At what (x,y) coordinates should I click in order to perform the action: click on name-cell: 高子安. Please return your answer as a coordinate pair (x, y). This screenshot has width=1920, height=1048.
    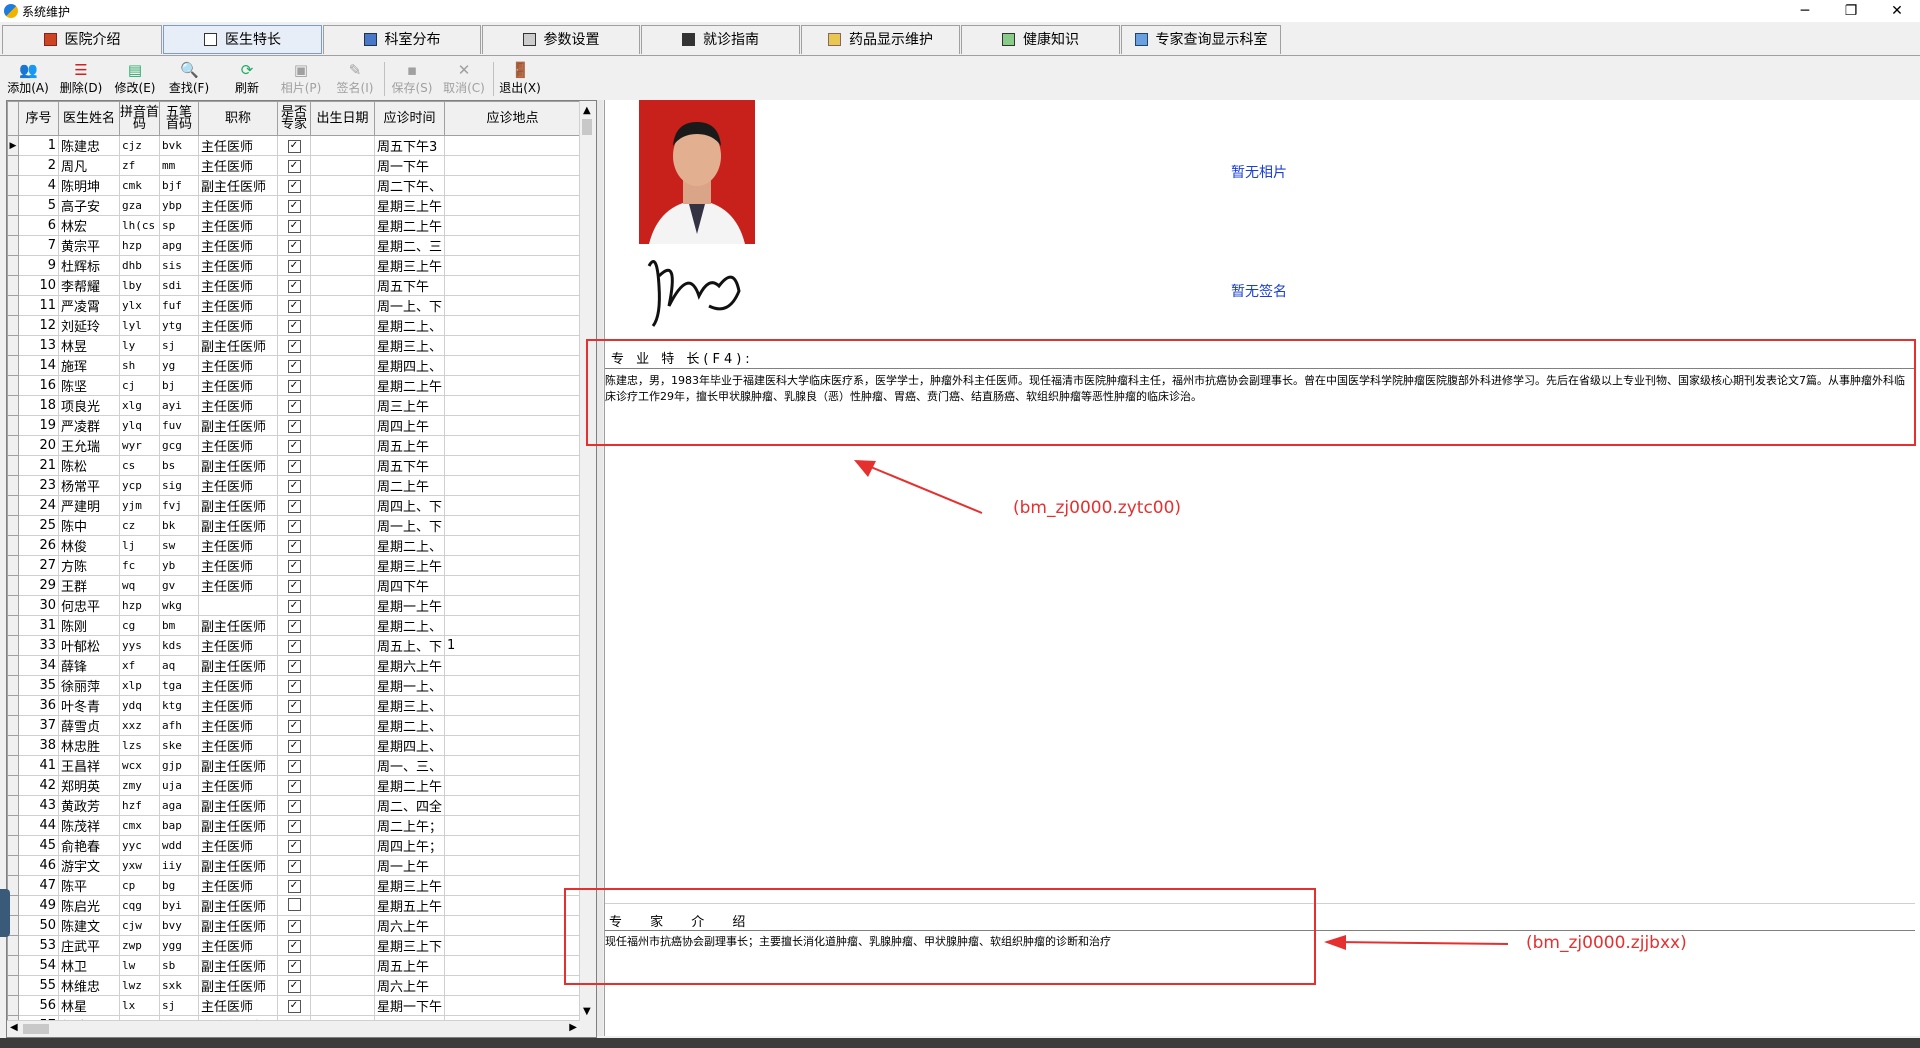
    Looking at the image, I should click on (89, 205).